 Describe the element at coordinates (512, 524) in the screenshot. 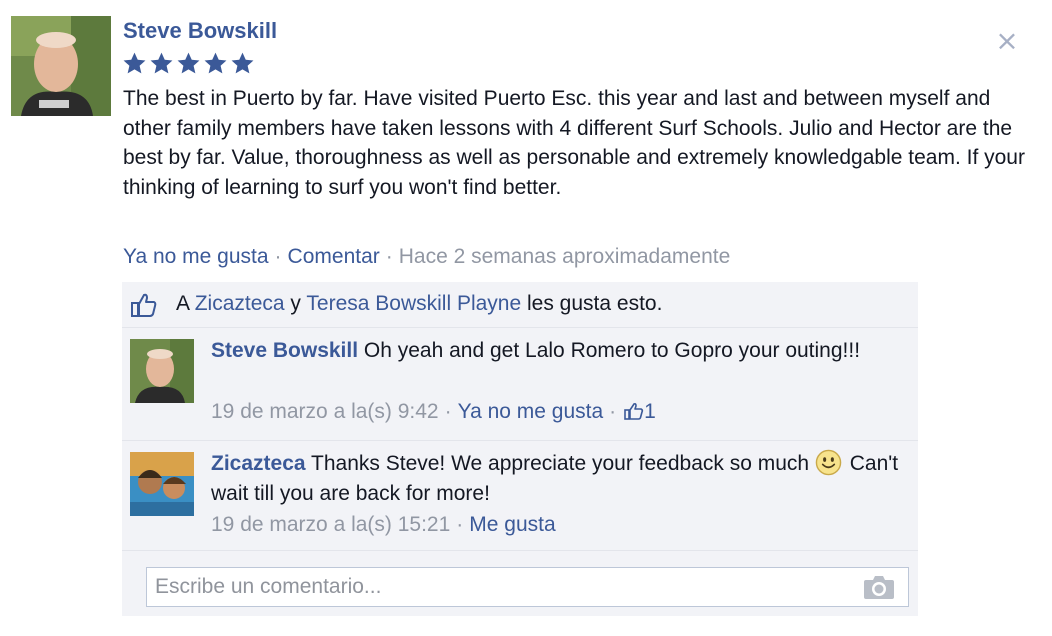

I see `comment-like-link: Me gusta` at that location.